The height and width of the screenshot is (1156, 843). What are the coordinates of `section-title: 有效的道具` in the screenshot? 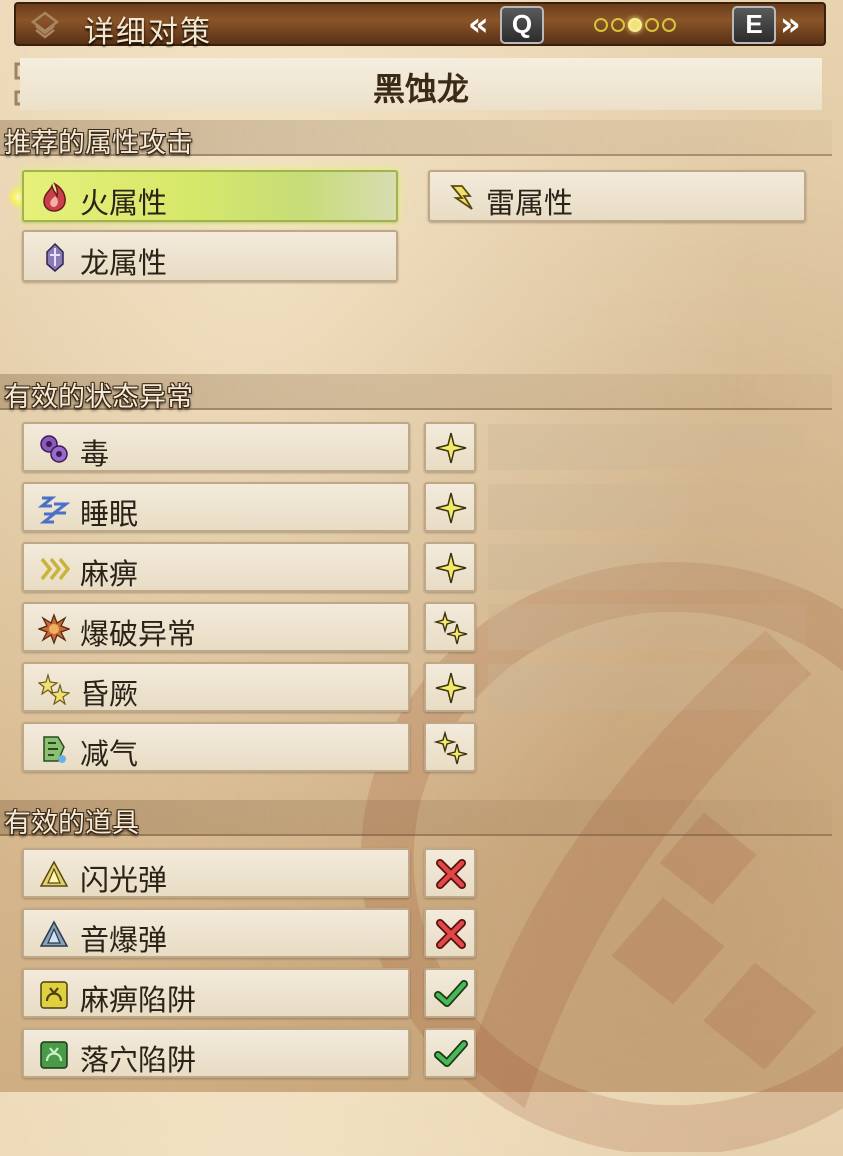 It's located at (71, 823).